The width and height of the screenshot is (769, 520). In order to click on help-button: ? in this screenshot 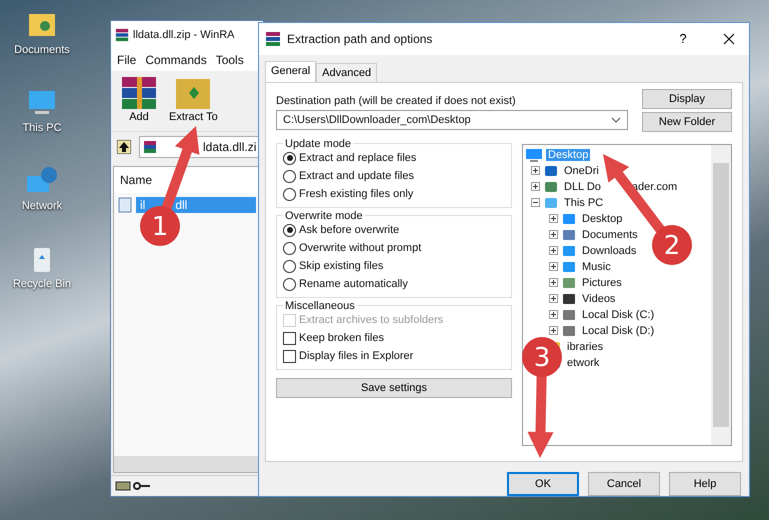, I will do `click(683, 39)`.